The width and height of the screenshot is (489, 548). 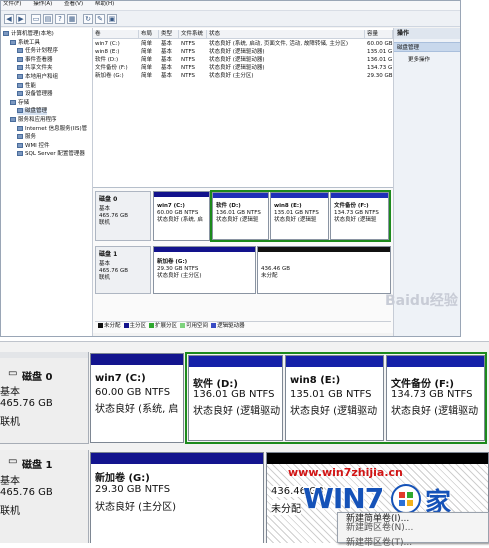 I want to click on partition-e-small: win8 (E:) 135.01 GB NTFS 状态良好 (逻辑驱, so click(x=299, y=216).